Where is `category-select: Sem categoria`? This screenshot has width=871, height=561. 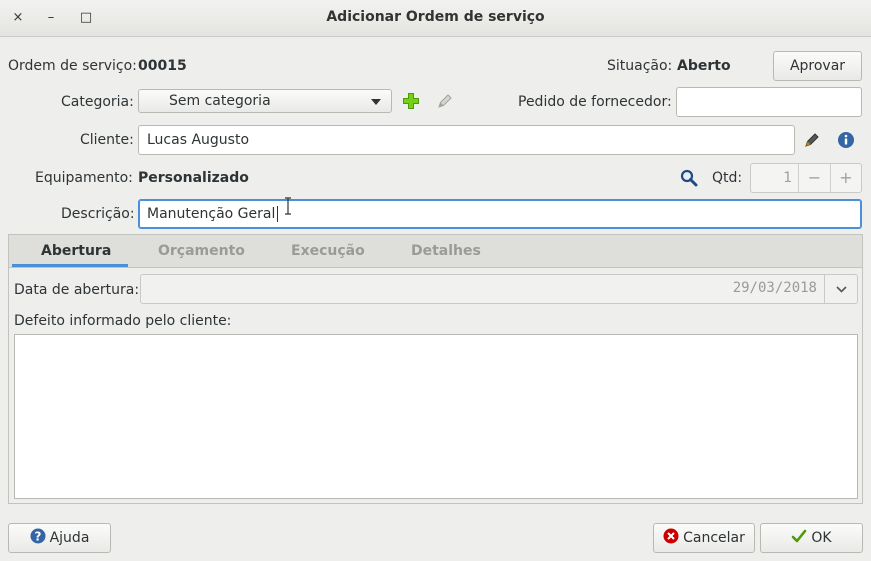
category-select: Sem categoria is located at coordinates (265, 101).